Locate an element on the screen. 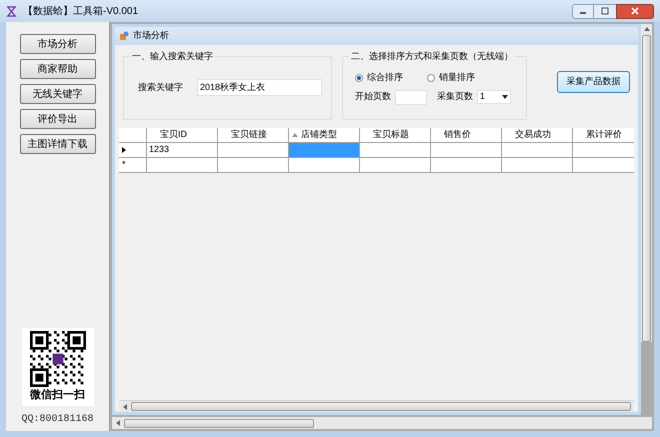 This screenshot has width=660, height=437. vertical-scrollbar is located at coordinates (646, 183).